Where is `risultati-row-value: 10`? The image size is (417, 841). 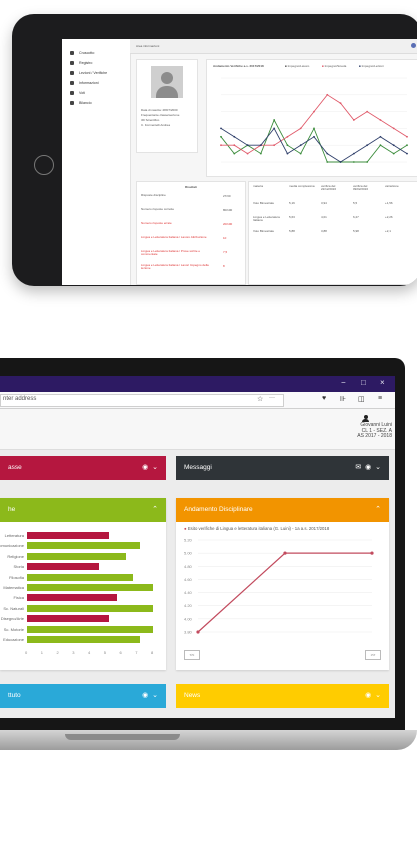 risultati-row-value: 10 is located at coordinates (225, 238).